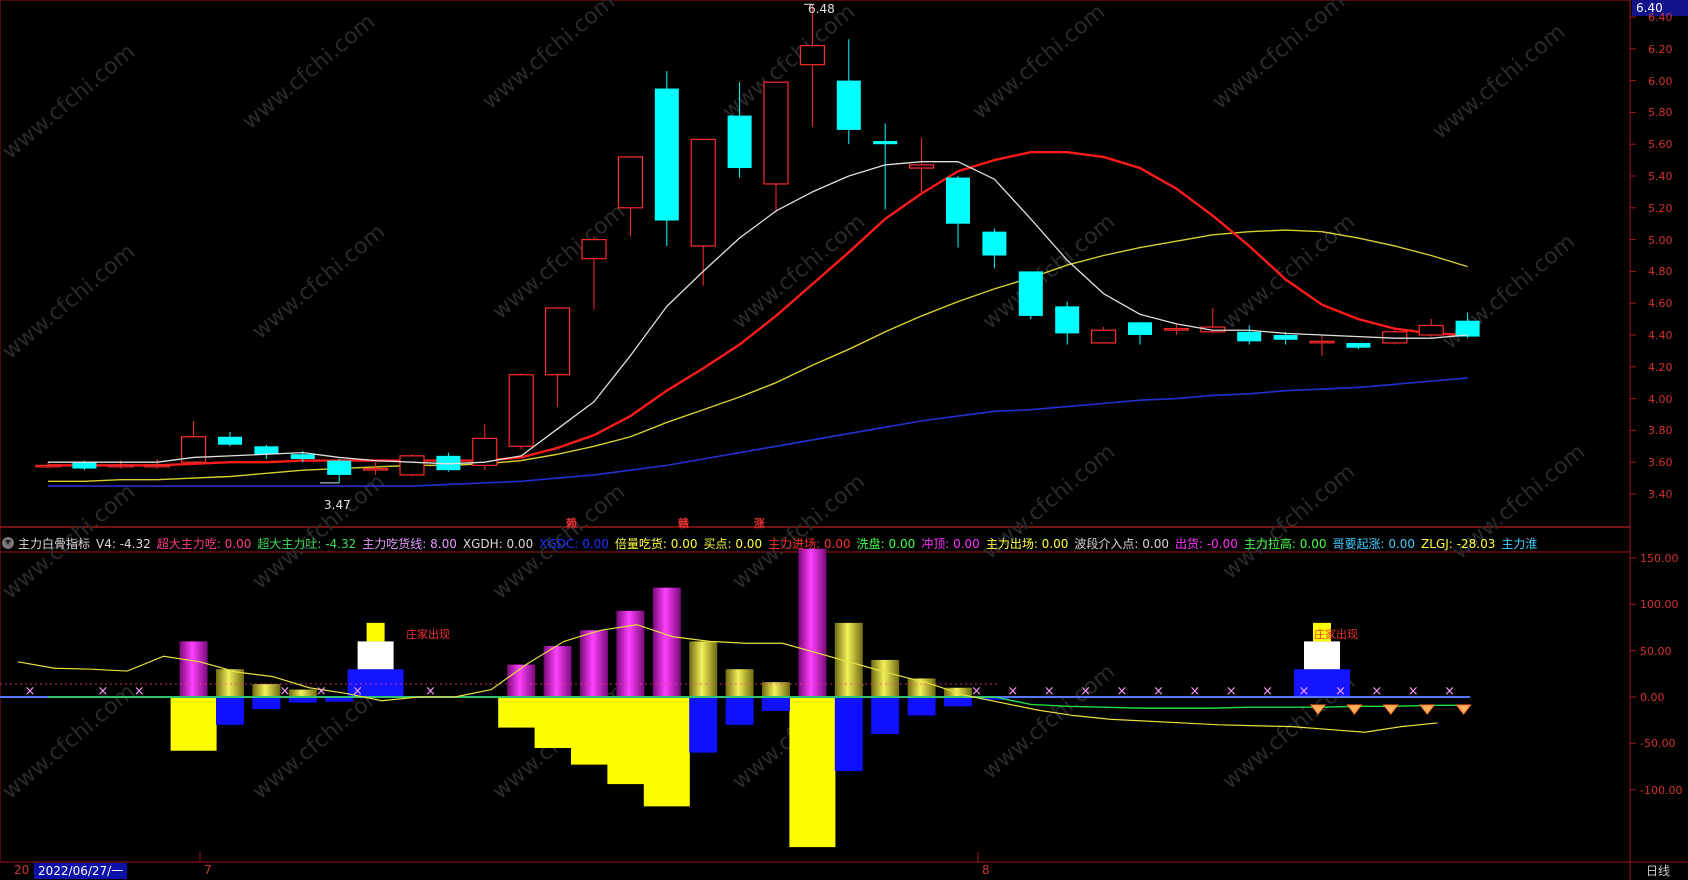 The height and width of the screenshot is (880, 1688). I want to click on indicator-axis-tick: 150.00, so click(1659, 558).